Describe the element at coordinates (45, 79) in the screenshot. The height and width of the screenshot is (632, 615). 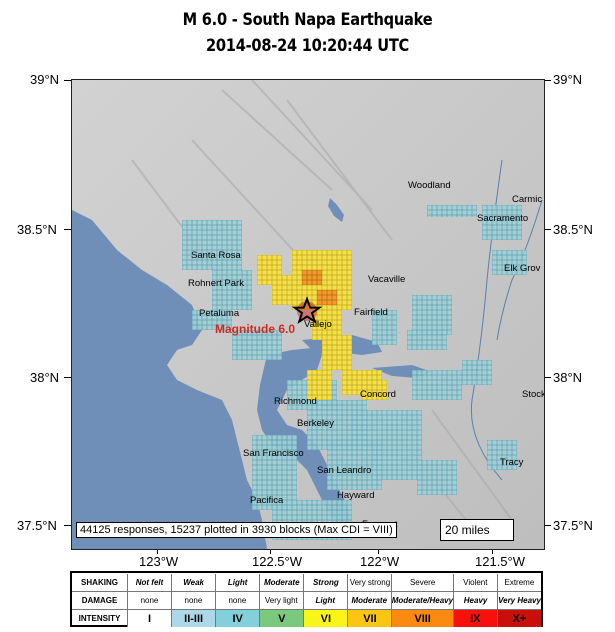
I see `lat-label-39: 39°N` at that location.